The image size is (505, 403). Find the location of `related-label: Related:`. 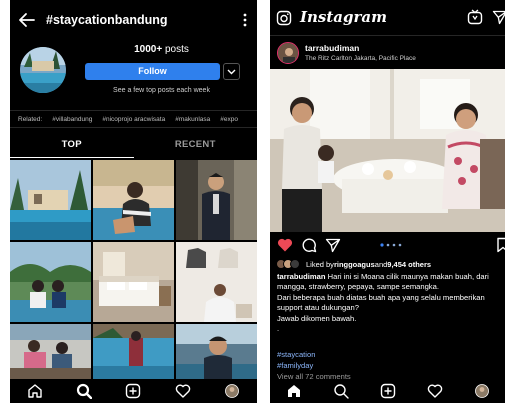

related-label: Related: is located at coordinates (30, 119).